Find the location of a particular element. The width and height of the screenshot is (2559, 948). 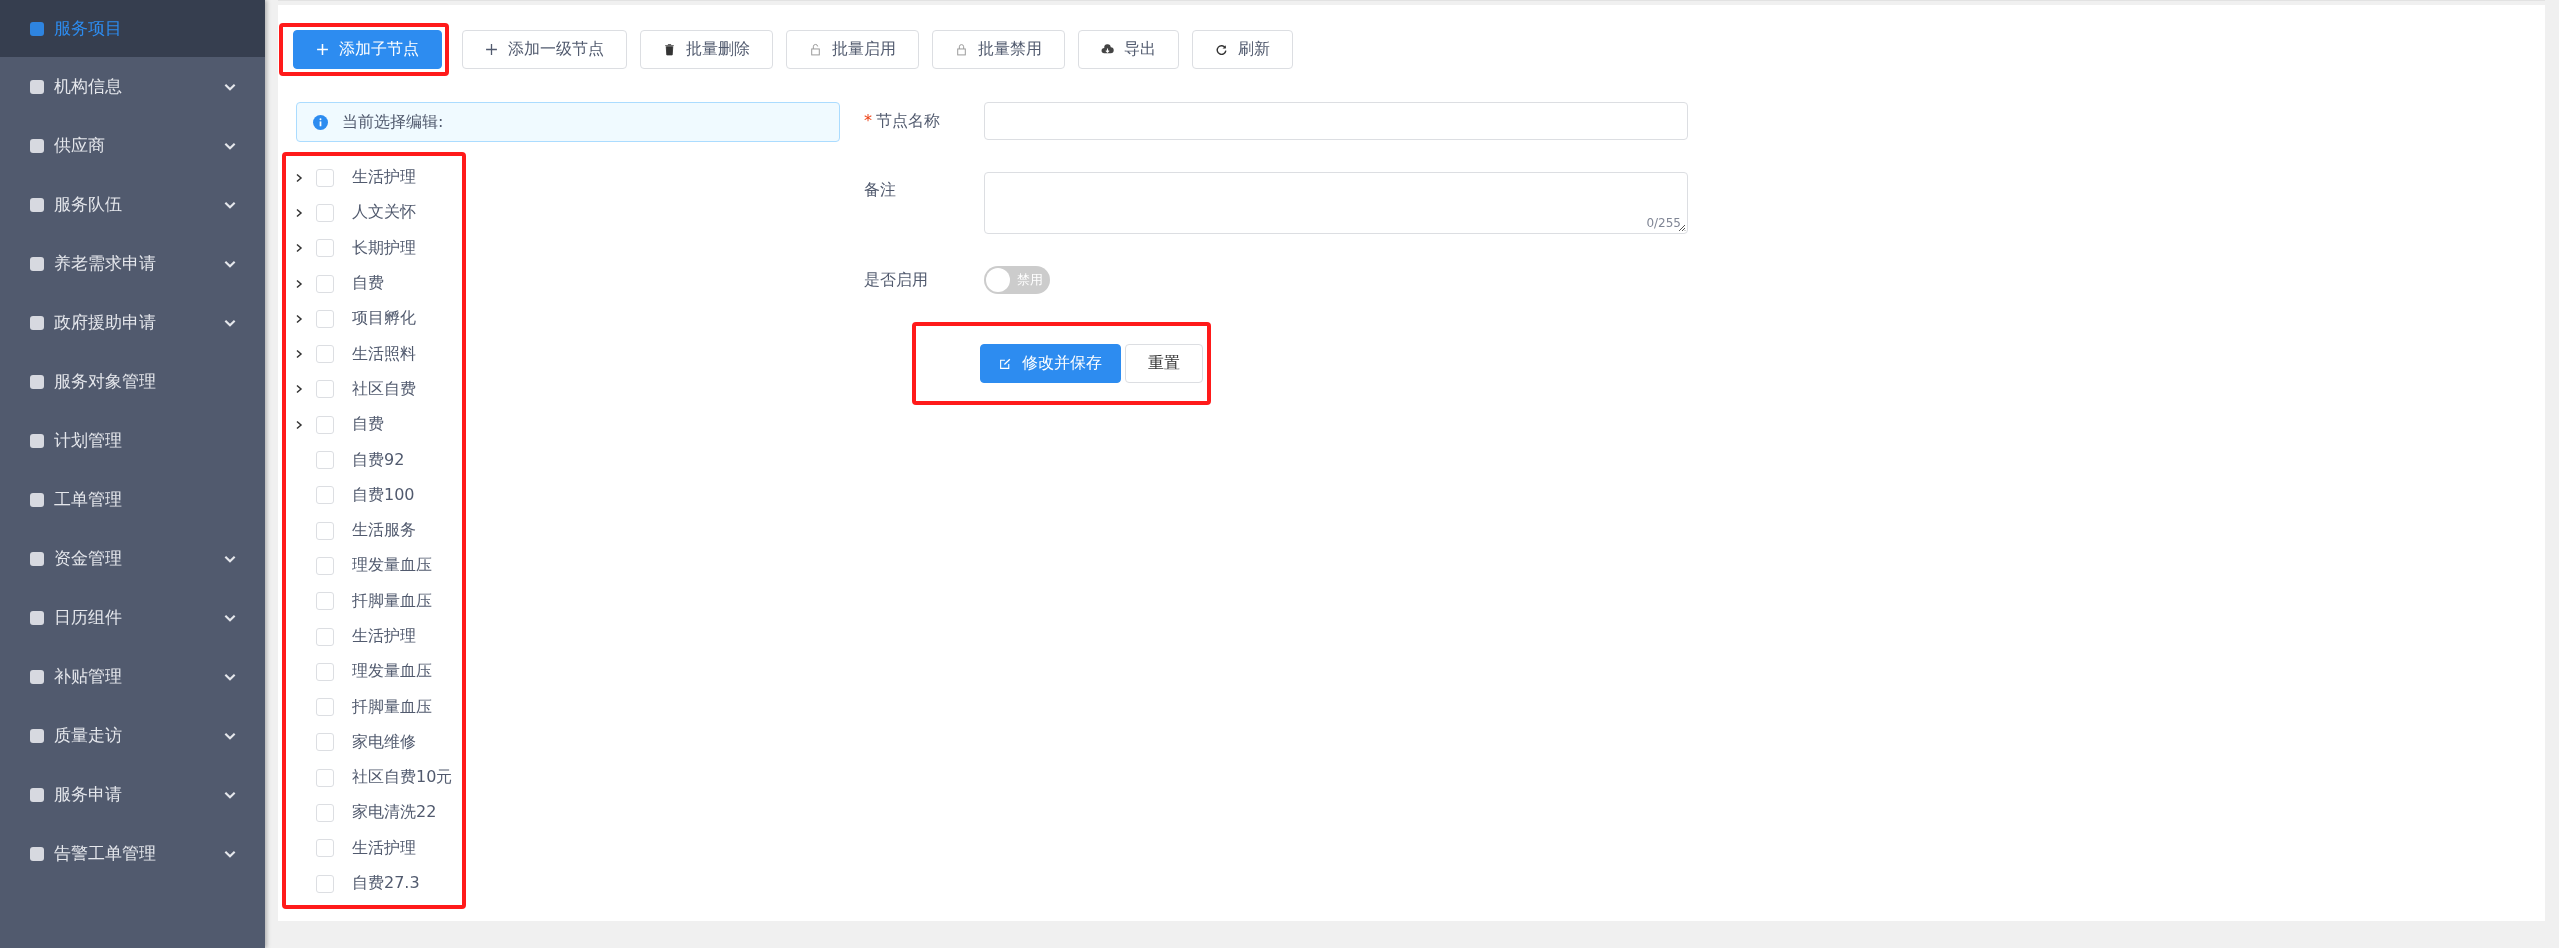

resize-grip-icon is located at coordinates (1682, 228).